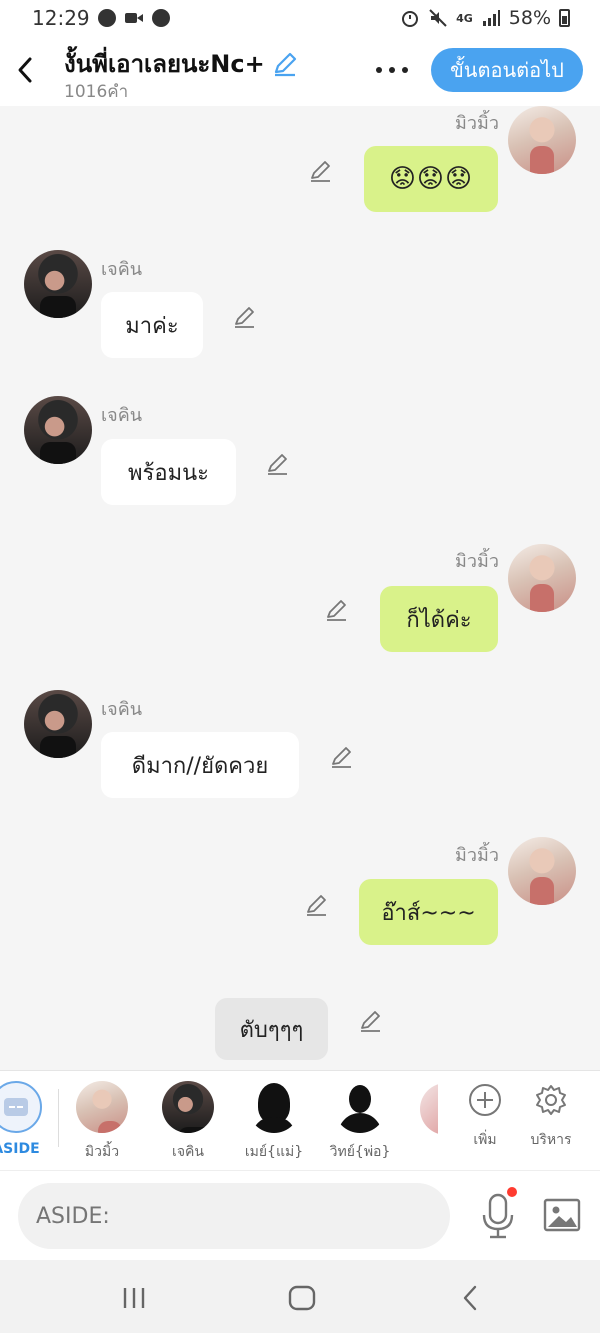  I want to click on gear-icon, so click(551, 1100).